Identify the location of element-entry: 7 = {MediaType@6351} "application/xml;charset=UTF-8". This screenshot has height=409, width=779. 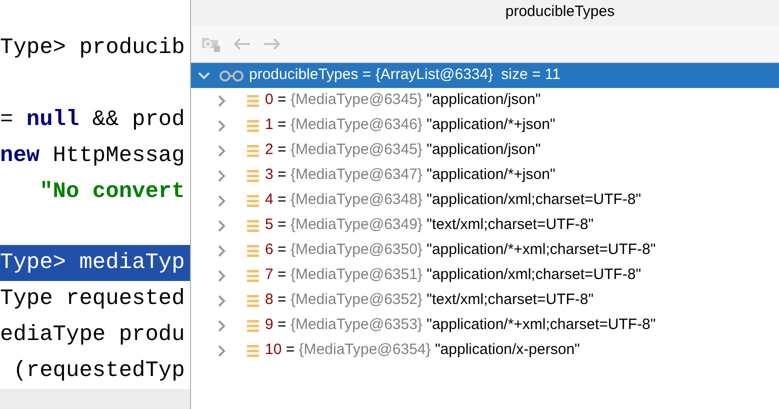
(453, 275).